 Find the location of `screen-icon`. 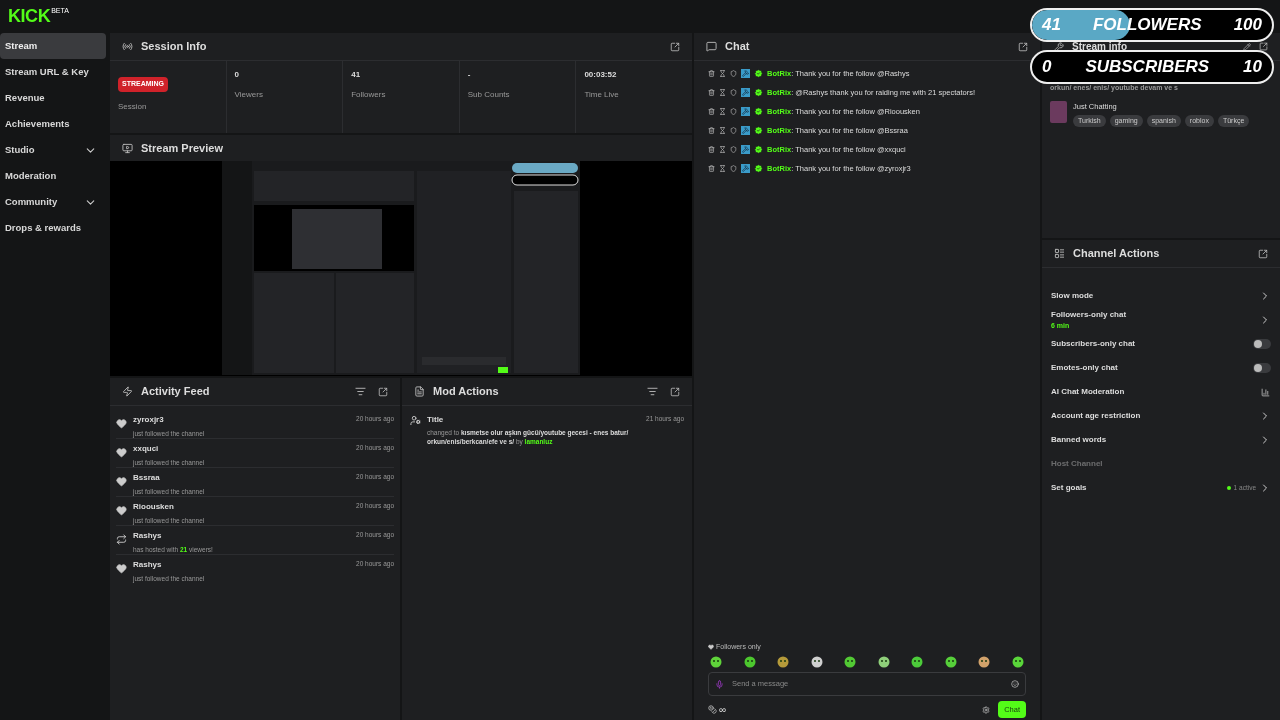

screen-icon is located at coordinates (127, 148).